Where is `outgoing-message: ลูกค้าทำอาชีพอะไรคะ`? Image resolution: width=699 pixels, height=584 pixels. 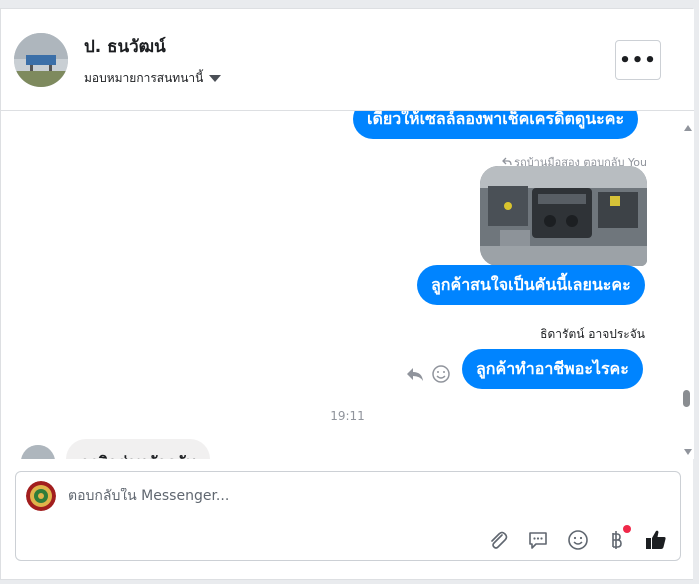 outgoing-message: ลูกค้าทำอาชีพอะไรคะ is located at coordinates (552, 369).